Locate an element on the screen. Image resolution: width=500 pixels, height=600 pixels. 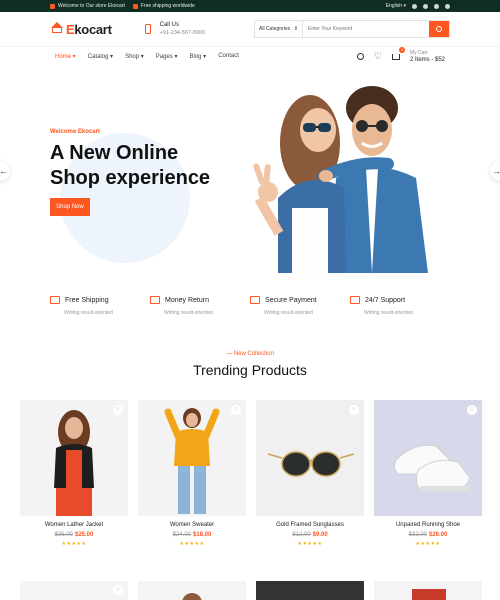
product-name: Unpaired Running Shoe is located at coordinates (428, 525).